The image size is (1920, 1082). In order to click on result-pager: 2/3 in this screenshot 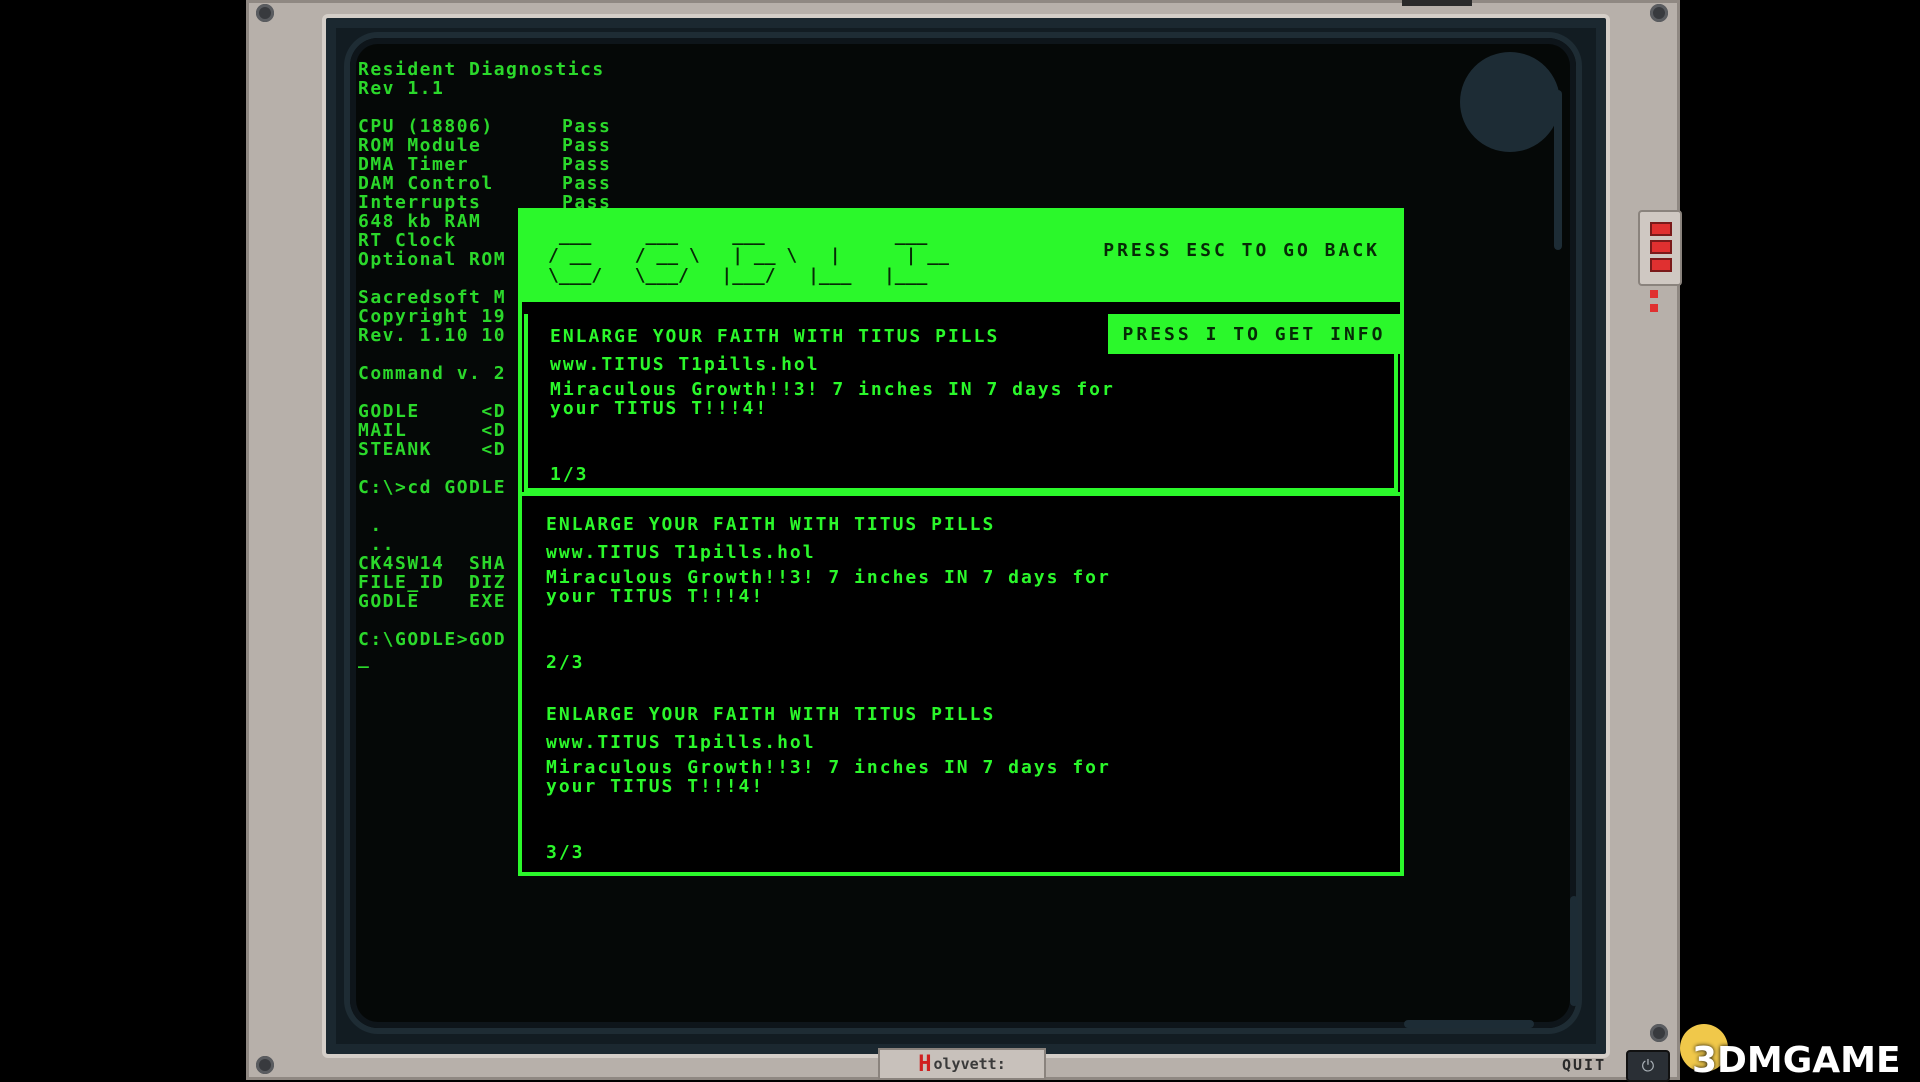, I will do `click(565, 662)`.